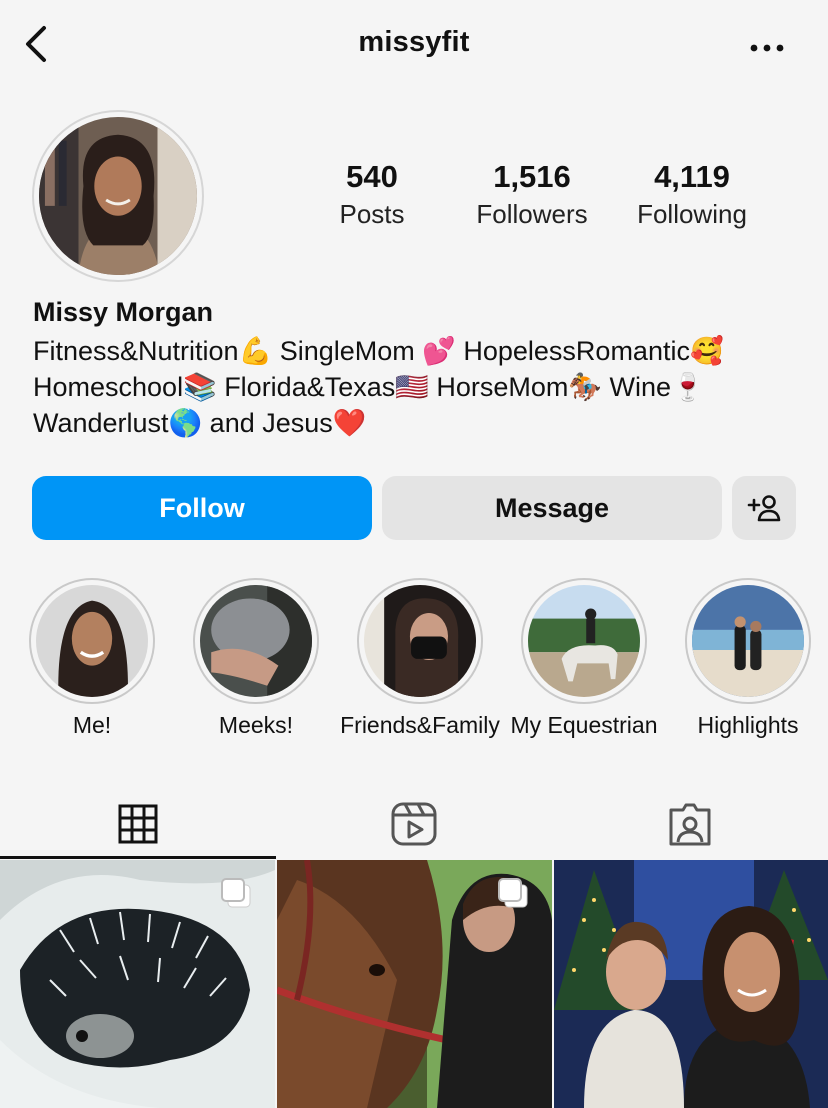 The image size is (828, 1108). What do you see at coordinates (692, 214) in the screenshot?
I see `following-label: Following` at bounding box center [692, 214].